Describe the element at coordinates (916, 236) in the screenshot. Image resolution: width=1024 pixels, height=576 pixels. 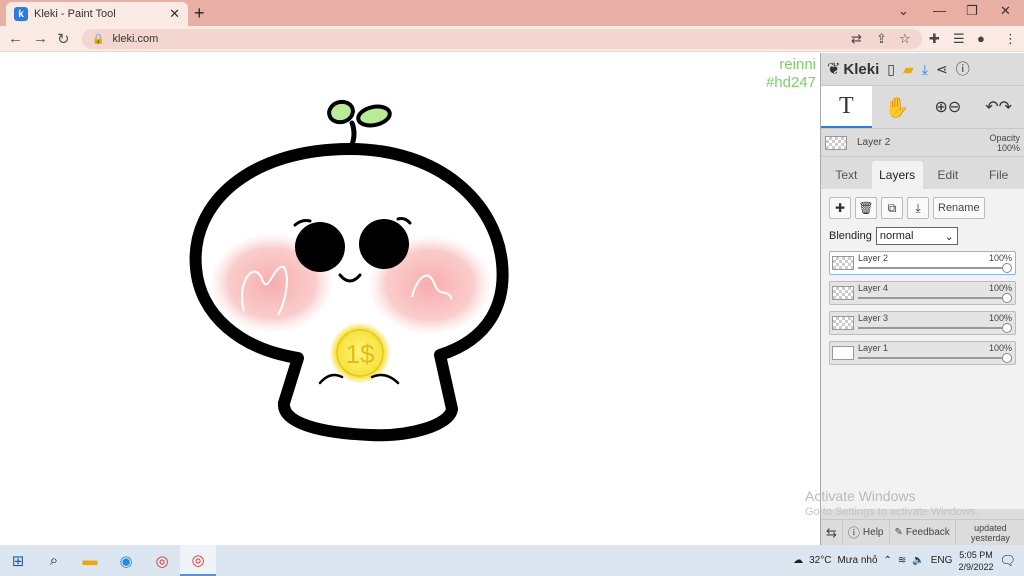
I see `blending-select: normal ⌄` at that location.